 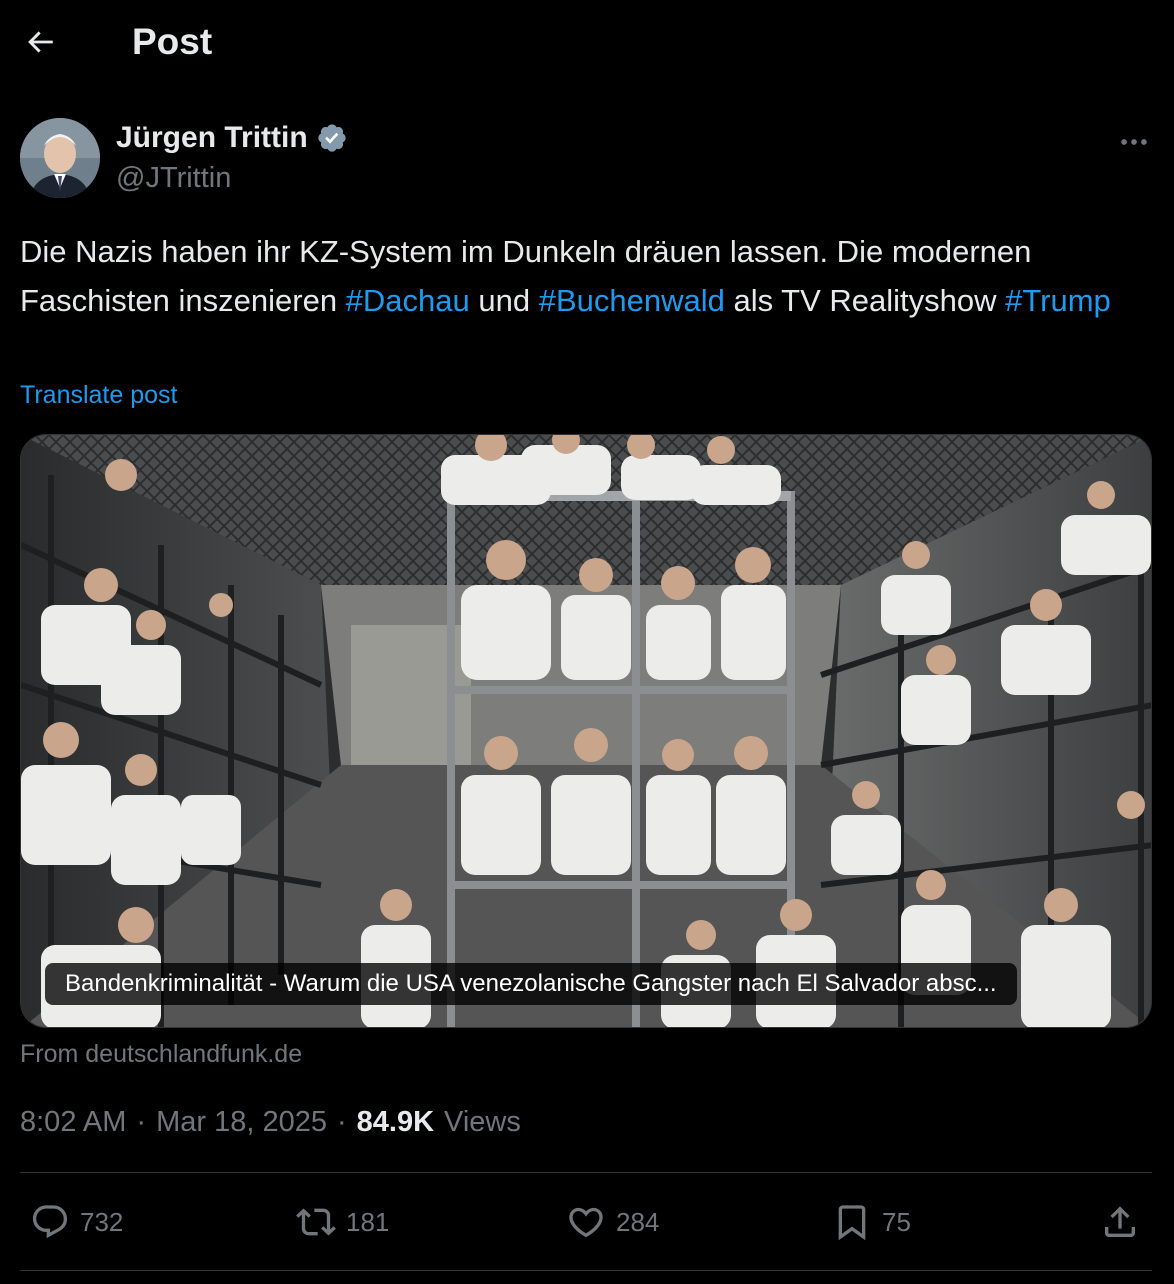 I want to click on page-title: Post, so click(x=172, y=41).